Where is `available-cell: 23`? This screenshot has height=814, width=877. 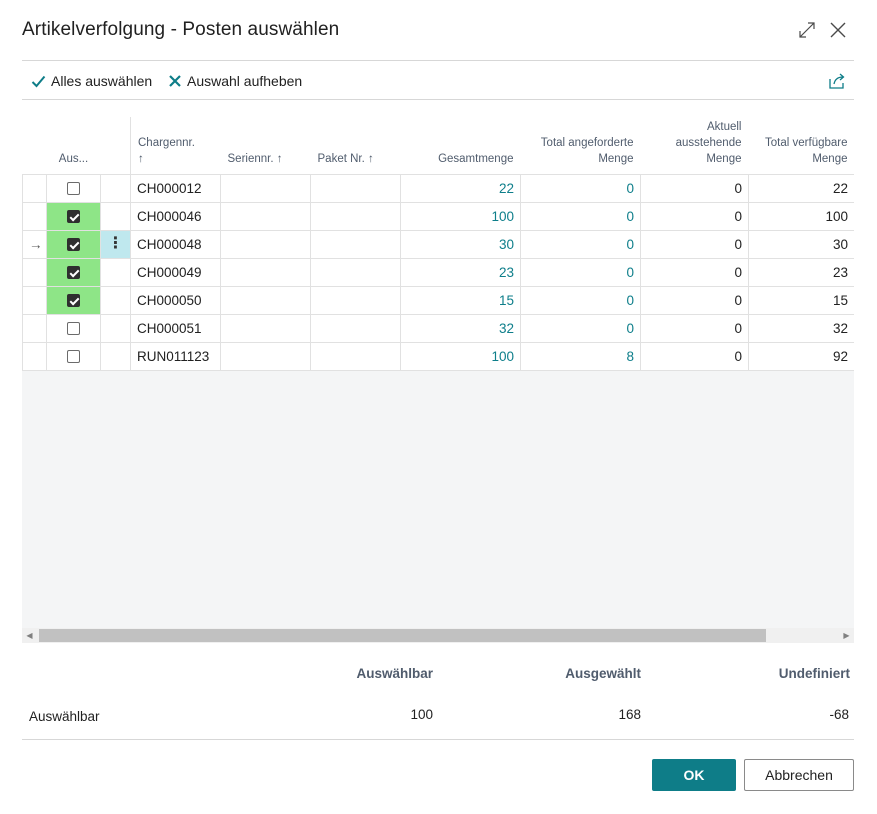
available-cell: 23 is located at coordinates (801, 272).